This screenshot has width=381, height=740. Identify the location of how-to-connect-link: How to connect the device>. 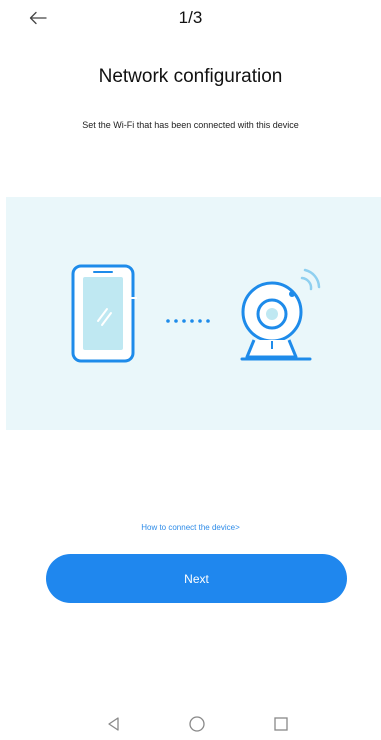
(190, 527).